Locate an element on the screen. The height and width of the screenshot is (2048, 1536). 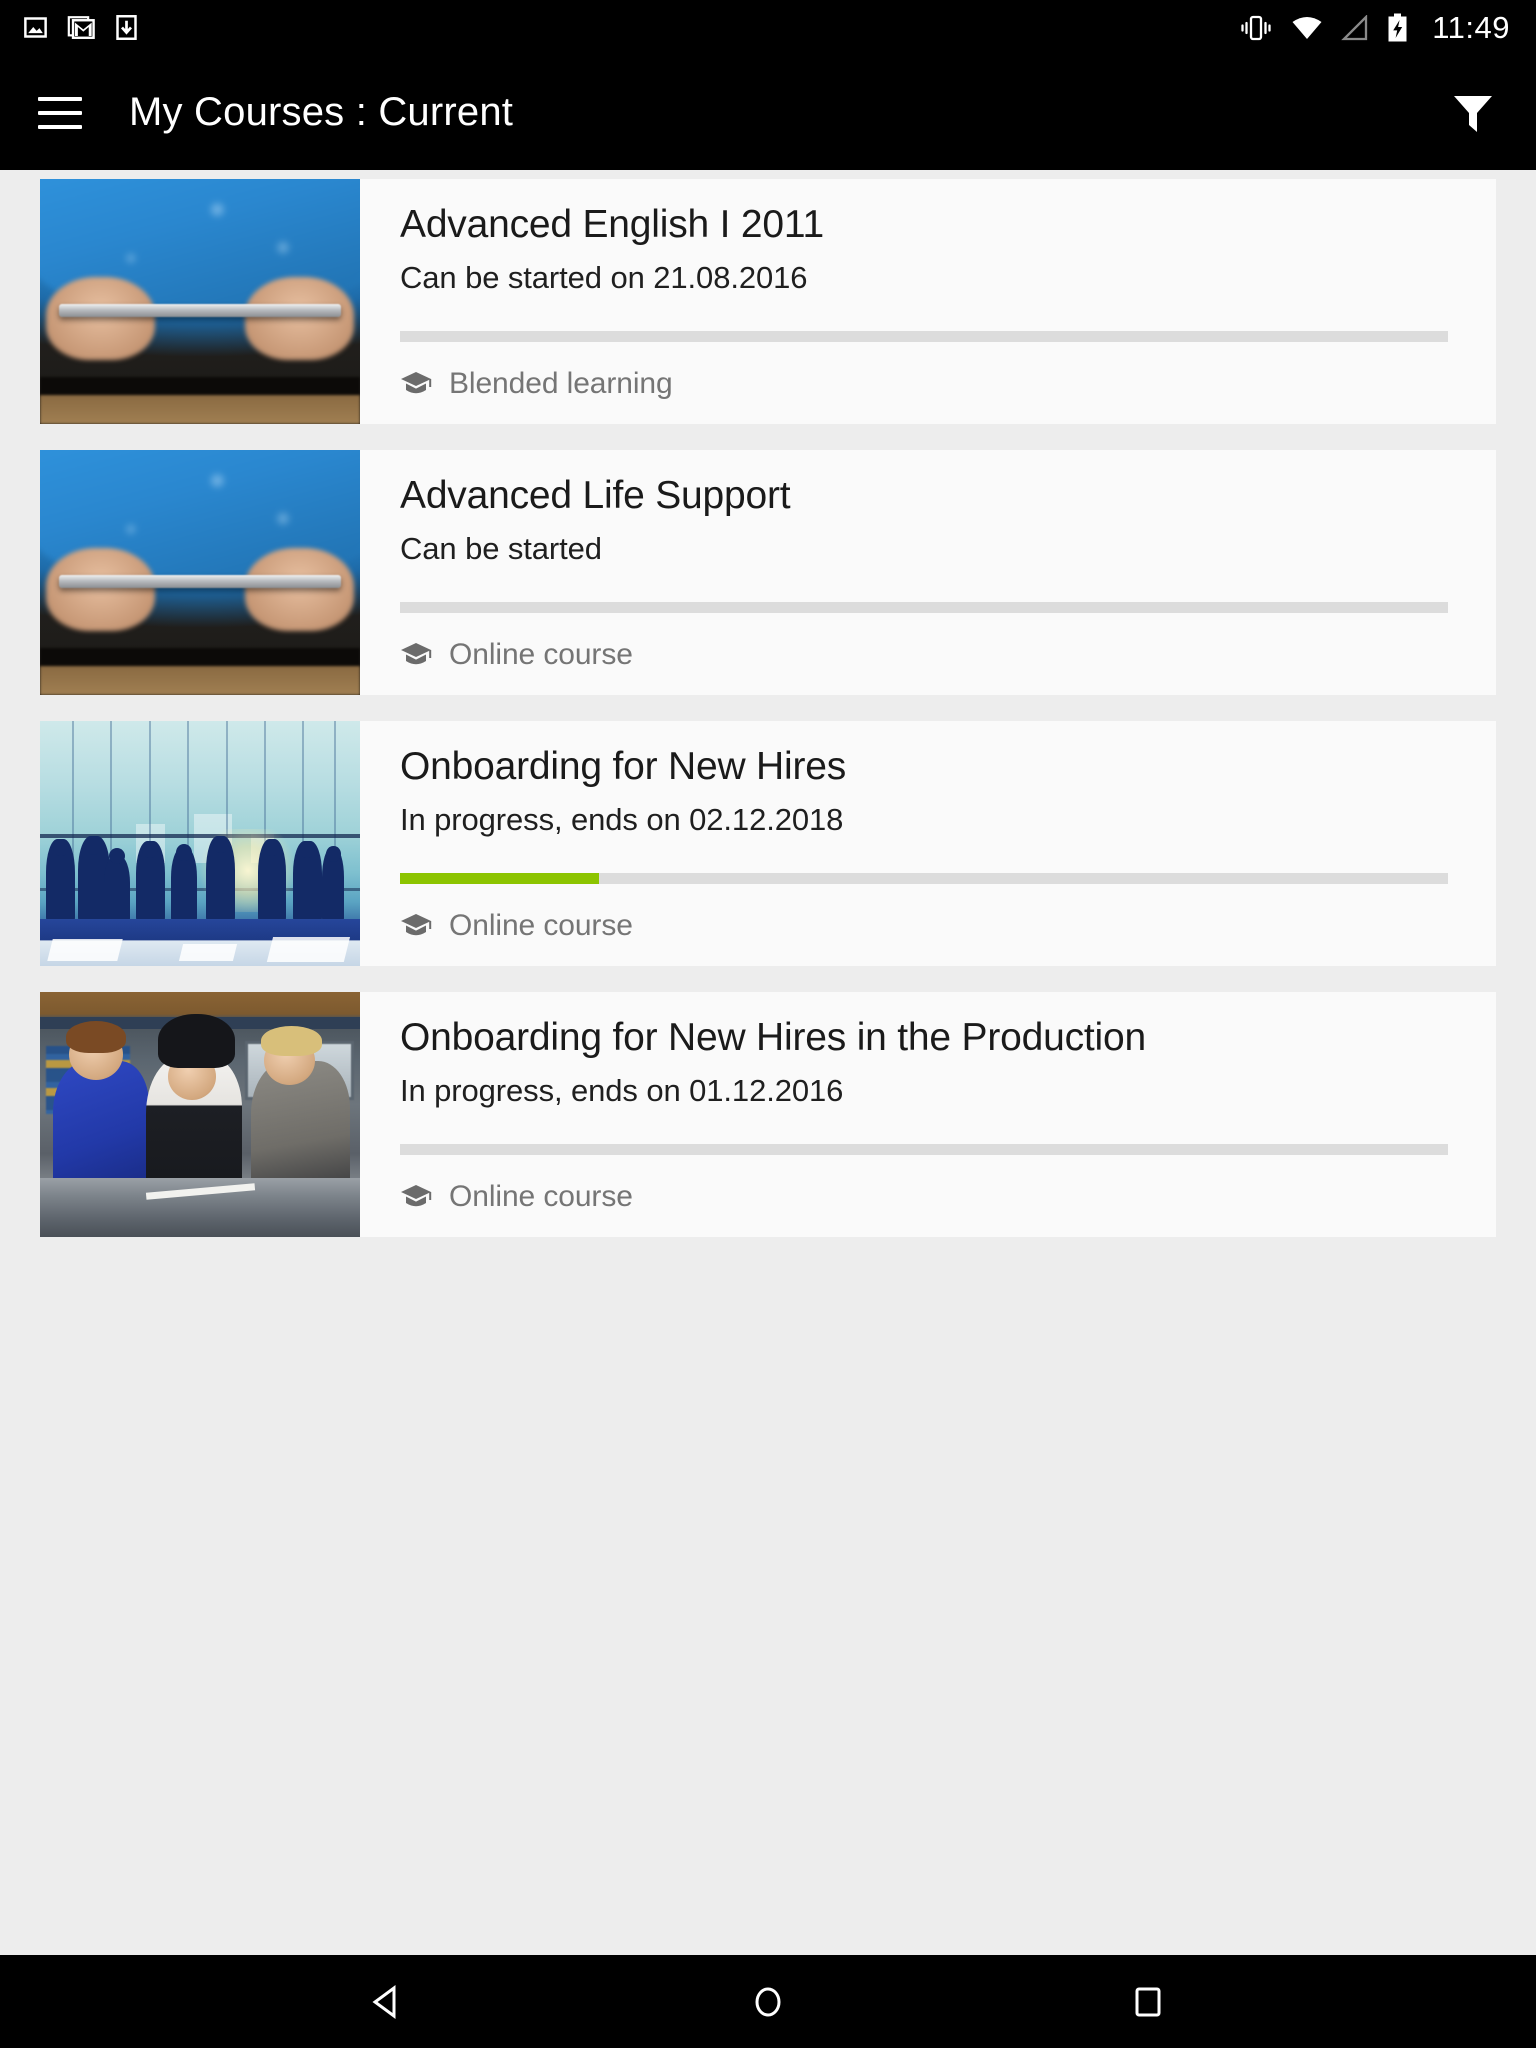
home-icon is located at coordinates (768, 2002).